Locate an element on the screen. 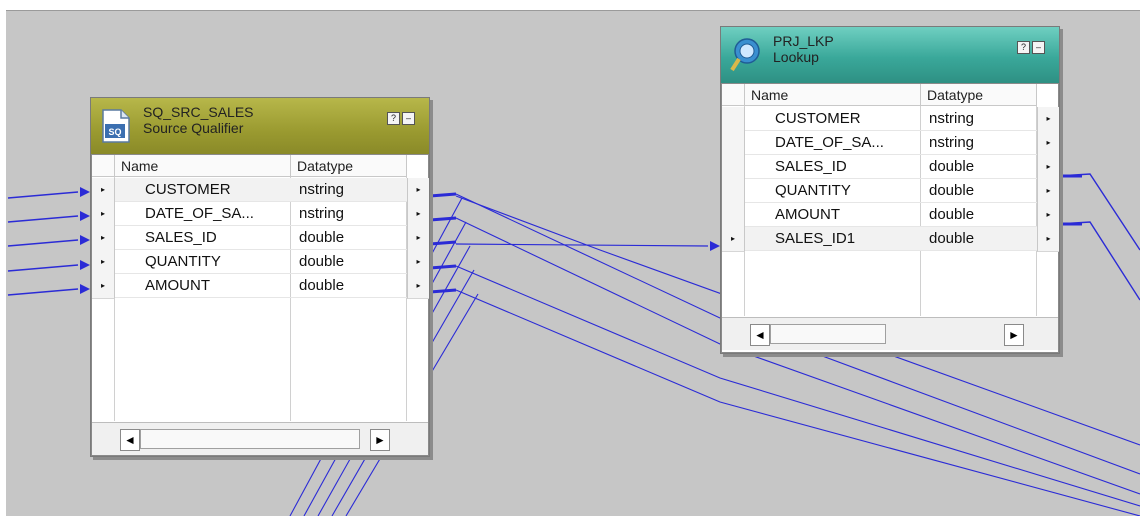  port-row: ▸ AMOUNT double ▸ is located at coordinates (260, 286).